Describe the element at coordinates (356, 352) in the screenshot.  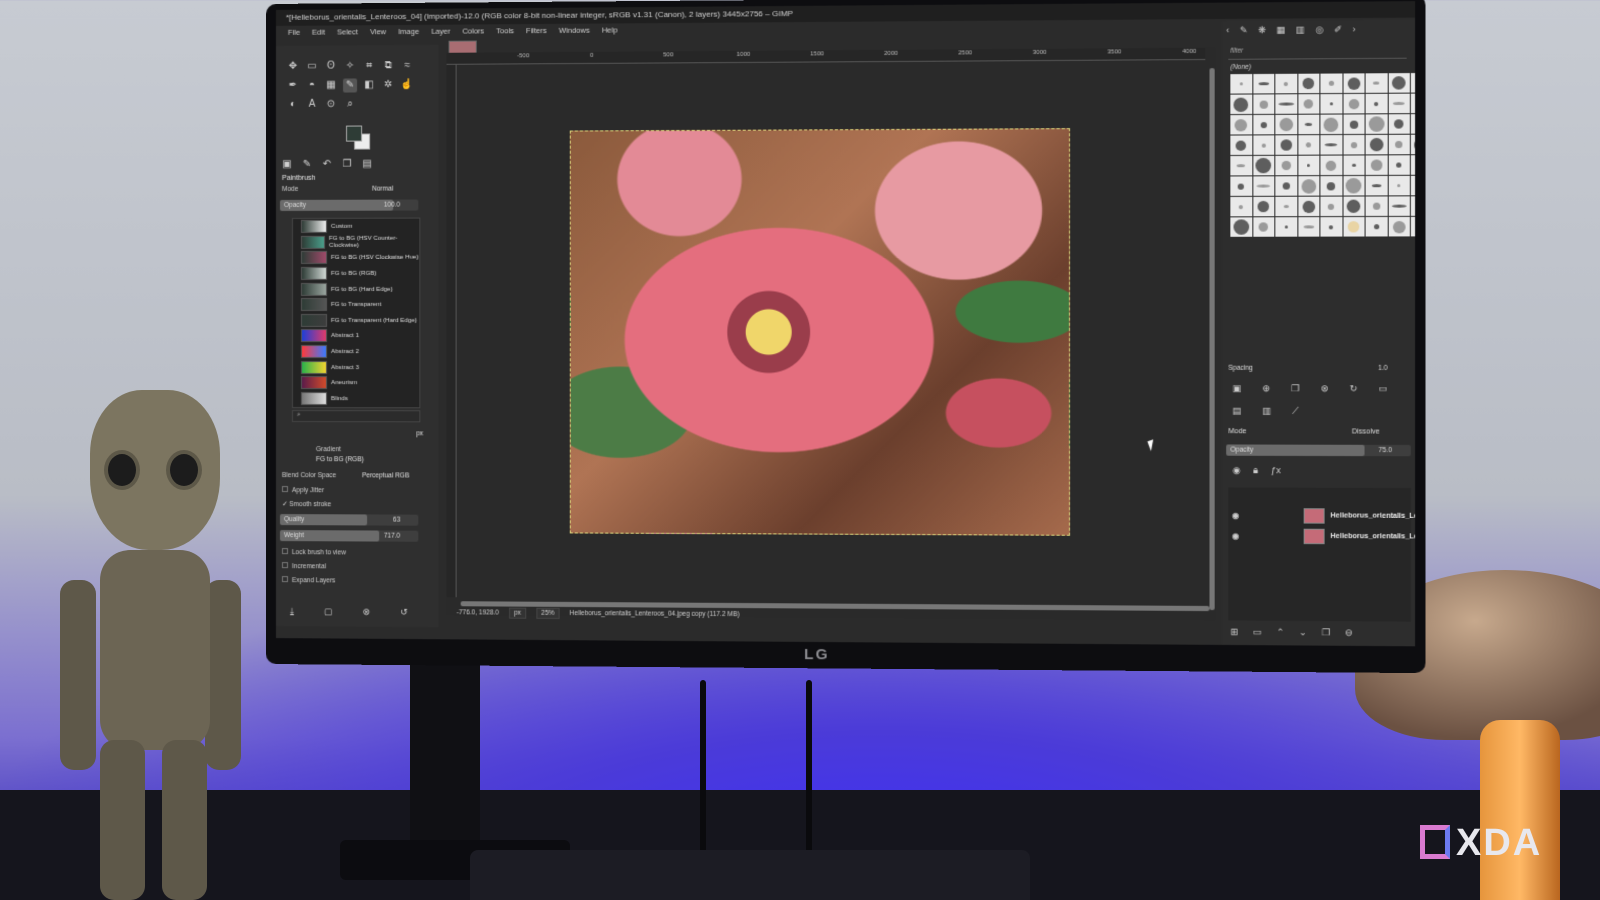
I see `gradient-item: Abstract 2` at that location.